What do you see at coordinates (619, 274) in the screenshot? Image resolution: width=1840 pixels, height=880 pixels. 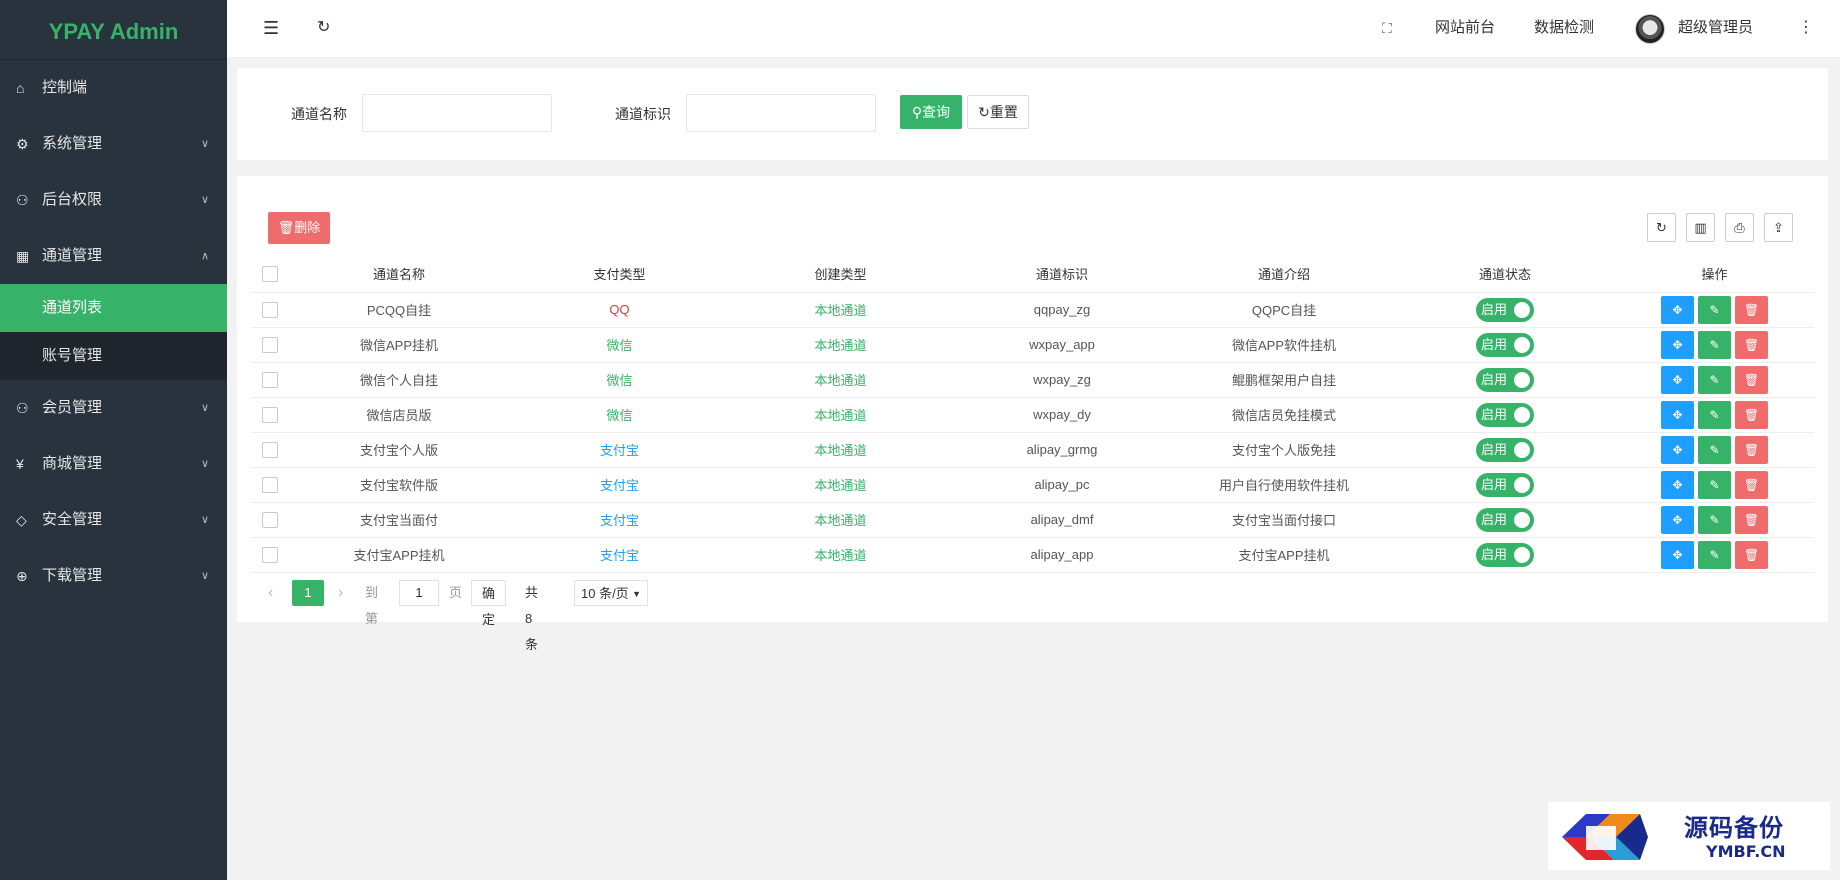 I see `column-header: 支付类型` at bounding box center [619, 274].